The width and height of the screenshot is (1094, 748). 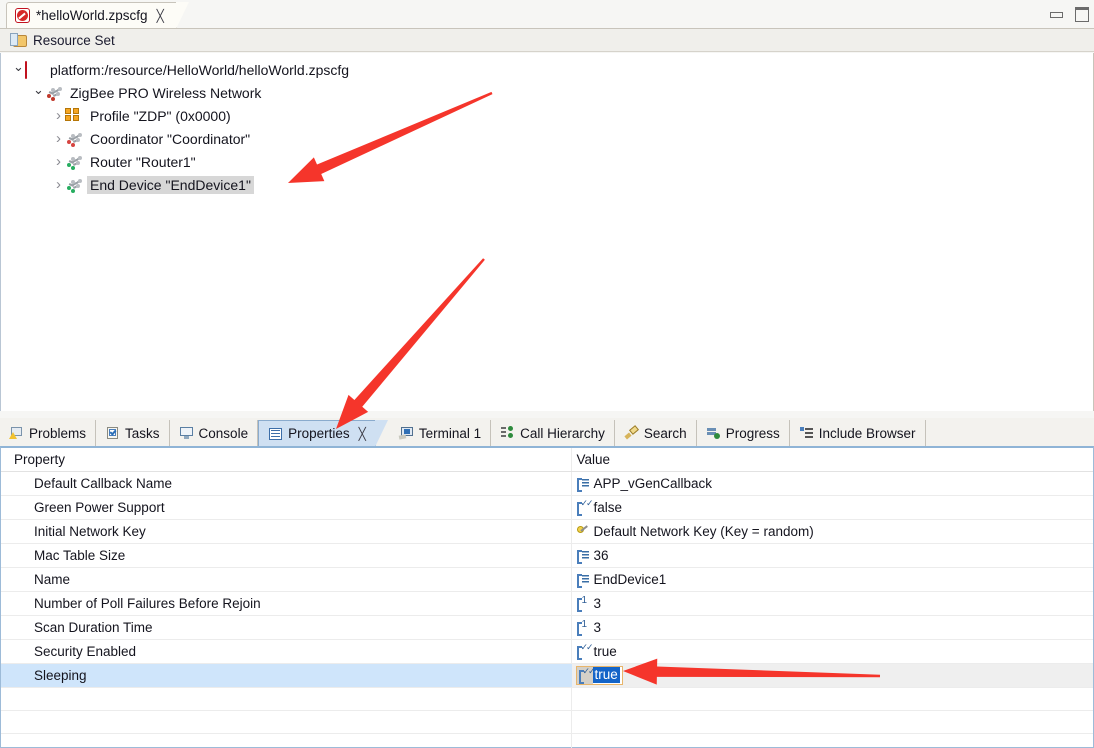 I want to click on tab-label: Progress, so click(x=752, y=433).